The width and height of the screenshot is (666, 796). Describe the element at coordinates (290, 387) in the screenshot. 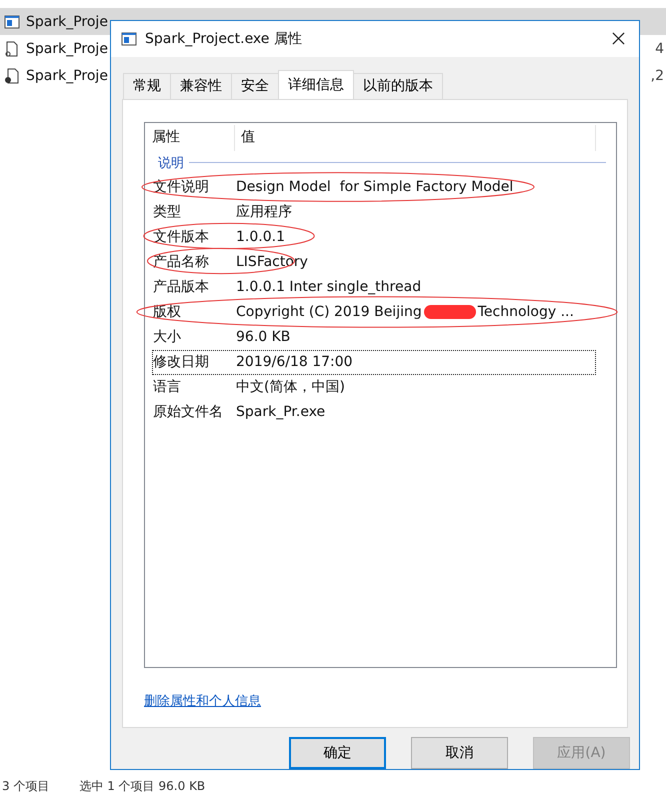

I see `property-value: 中文(简体，中国)` at that location.